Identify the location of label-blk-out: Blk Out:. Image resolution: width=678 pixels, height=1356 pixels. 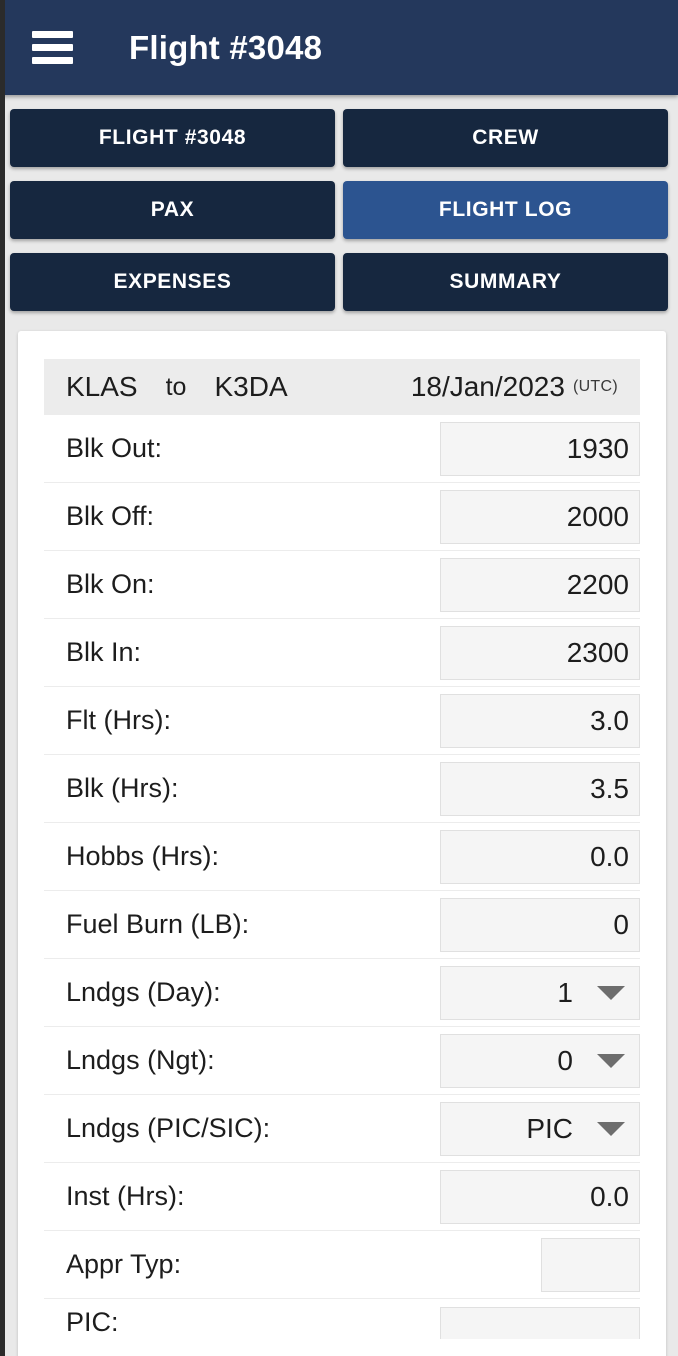
(114, 448).